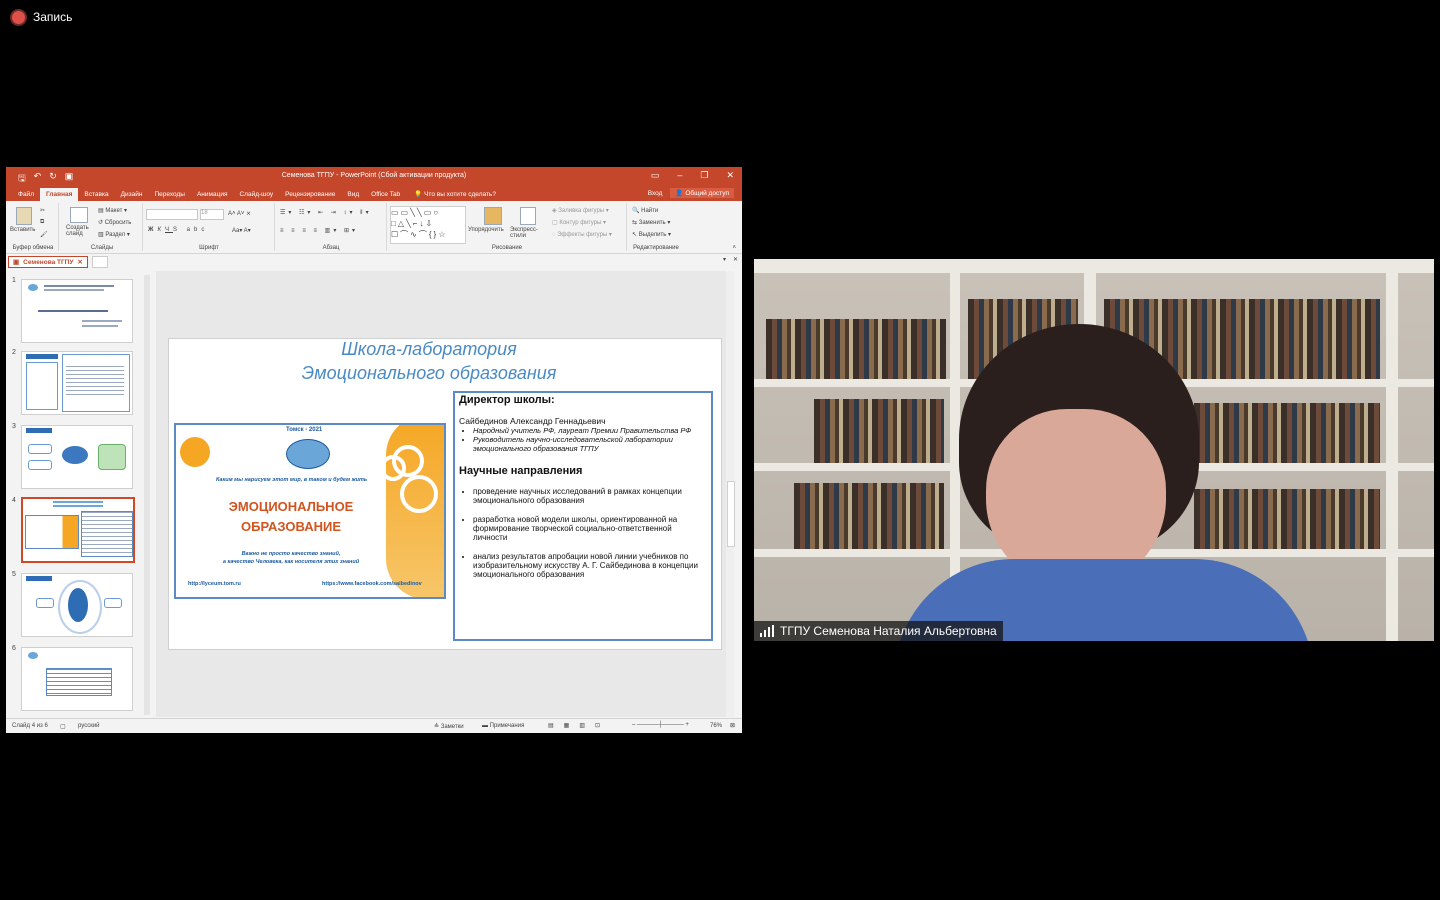 The height and width of the screenshot is (900, 1440). Describe the element at coordinates (730, 175) in the screenshot. I see `close-icon: ✕` at that location.